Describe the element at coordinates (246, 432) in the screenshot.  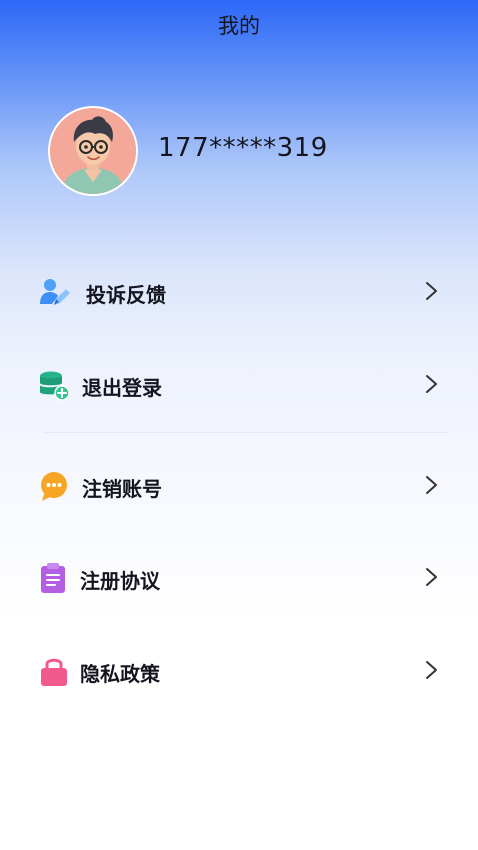
I see `divider` at that location.